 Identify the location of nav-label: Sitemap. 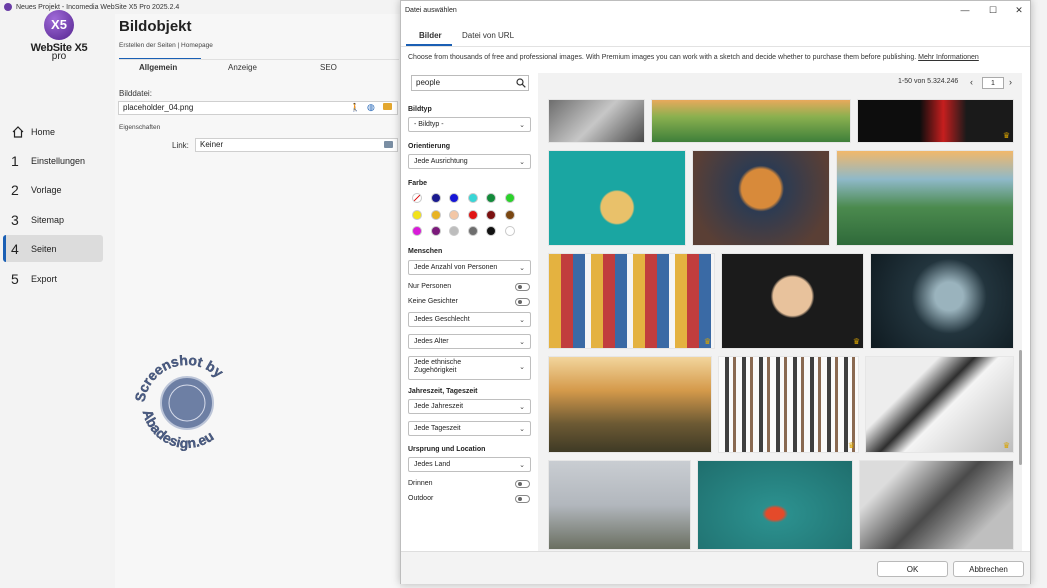
(48, 219).